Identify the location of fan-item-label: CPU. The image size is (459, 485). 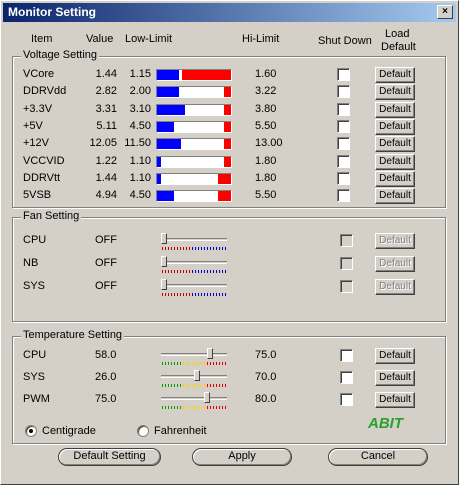
(35, 240).